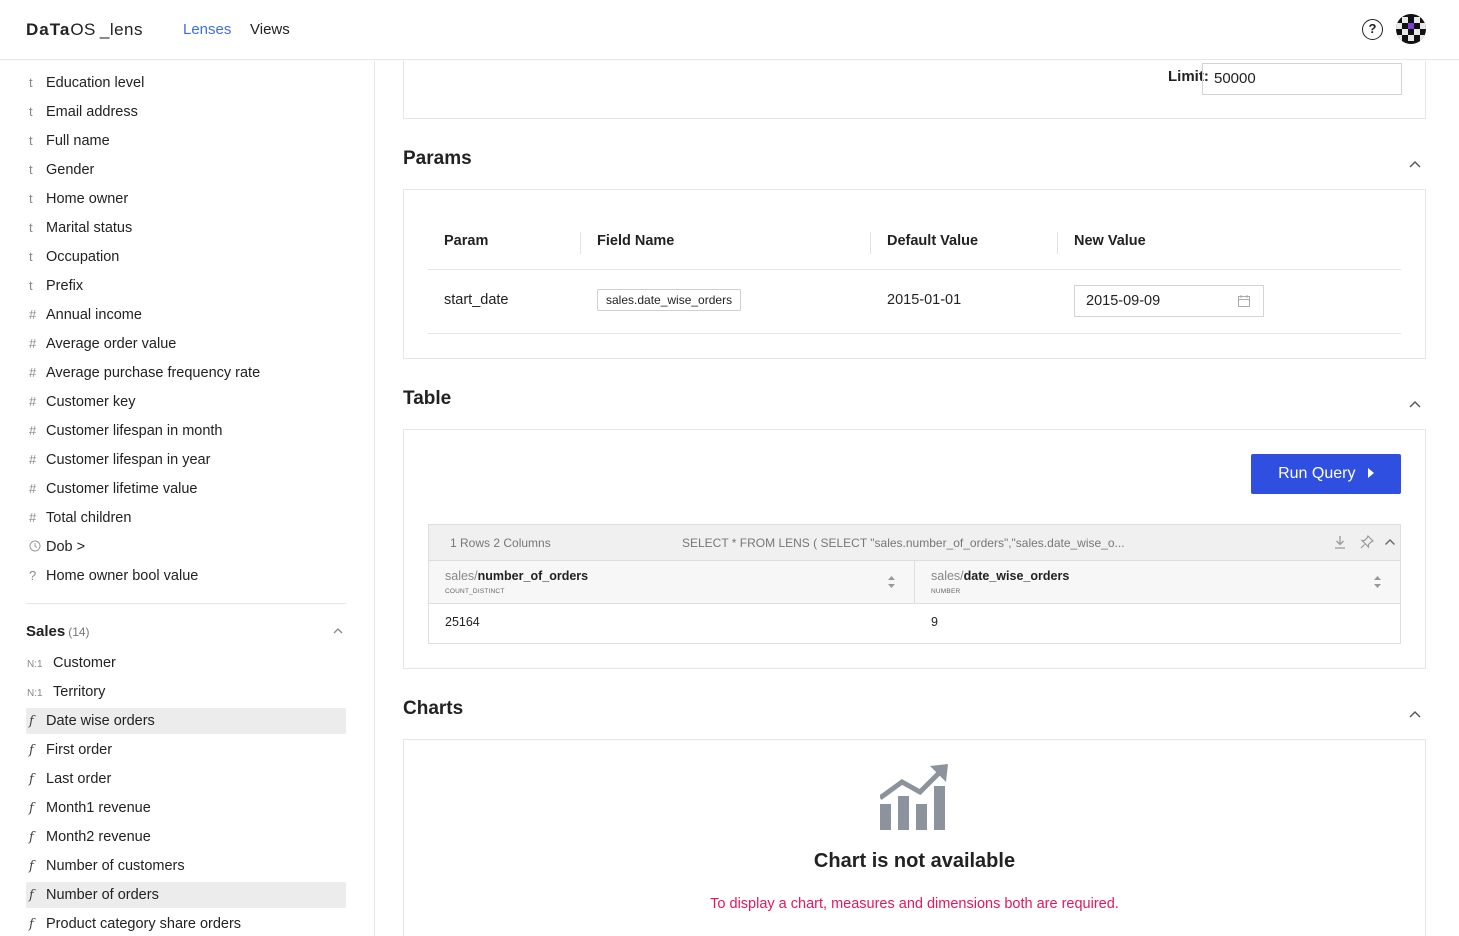 The height and width of the screenshot is (936, 1459). Describe the element at coordinates (153, 373) in the screenshot. I see `sidebar-field-label: Average purchase frequency rate` at that location.